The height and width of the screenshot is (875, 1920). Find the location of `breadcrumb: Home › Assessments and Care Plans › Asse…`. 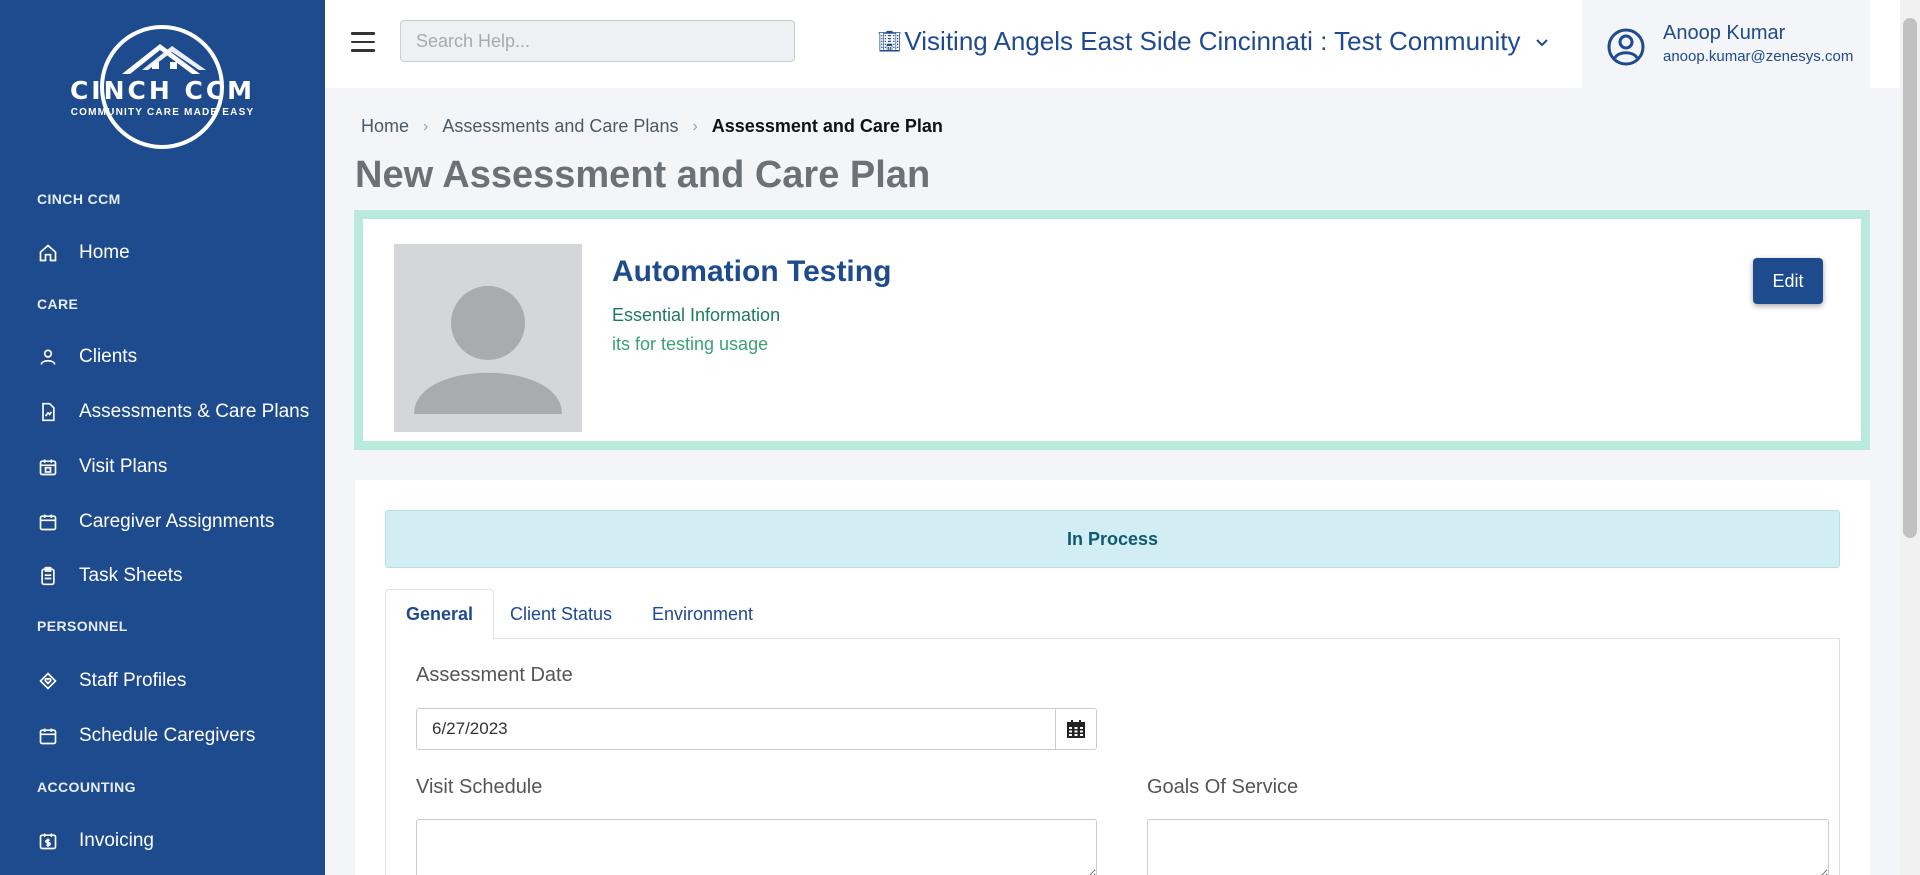

breadcrumb: Home › Assessments and Care Plans › Asse… is located at coordinates (652, 126).